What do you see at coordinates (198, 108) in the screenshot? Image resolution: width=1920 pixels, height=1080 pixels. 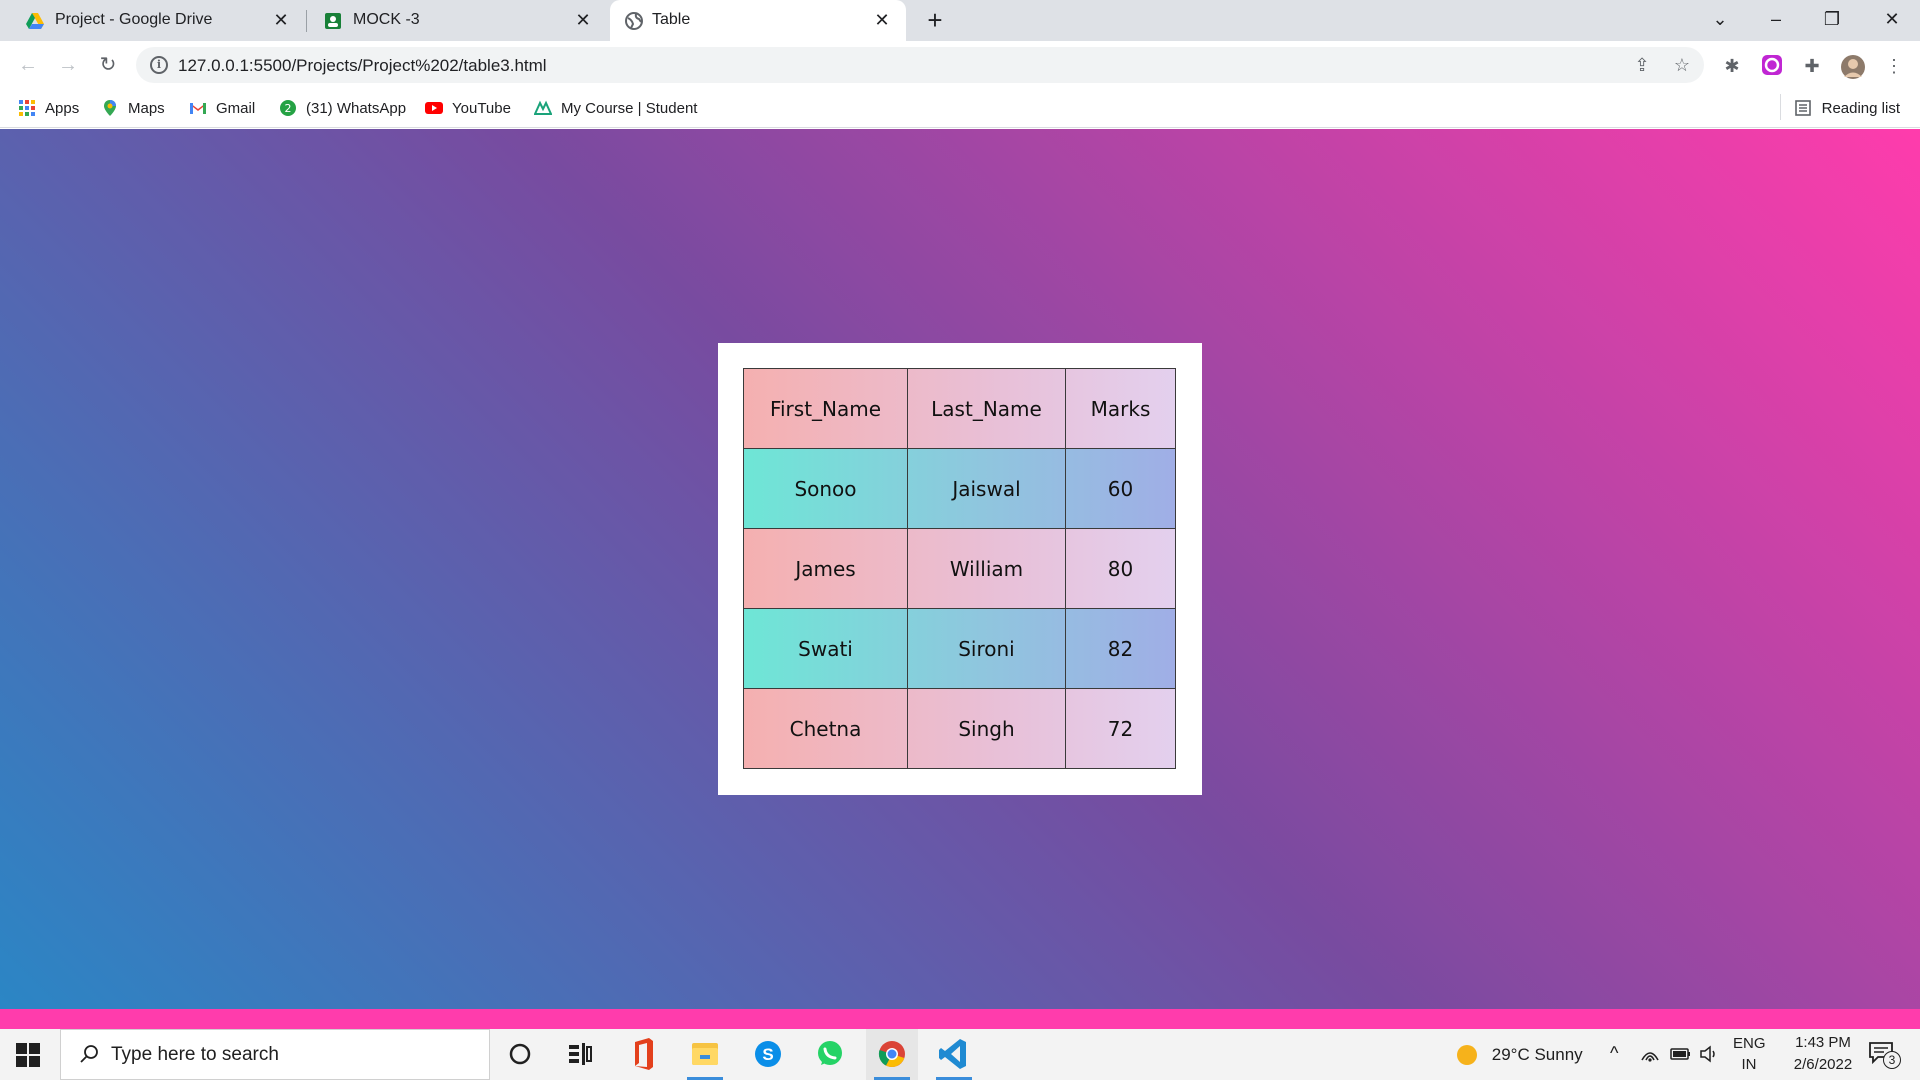 I see `gmail-icon` at bounding box center [198, 108].